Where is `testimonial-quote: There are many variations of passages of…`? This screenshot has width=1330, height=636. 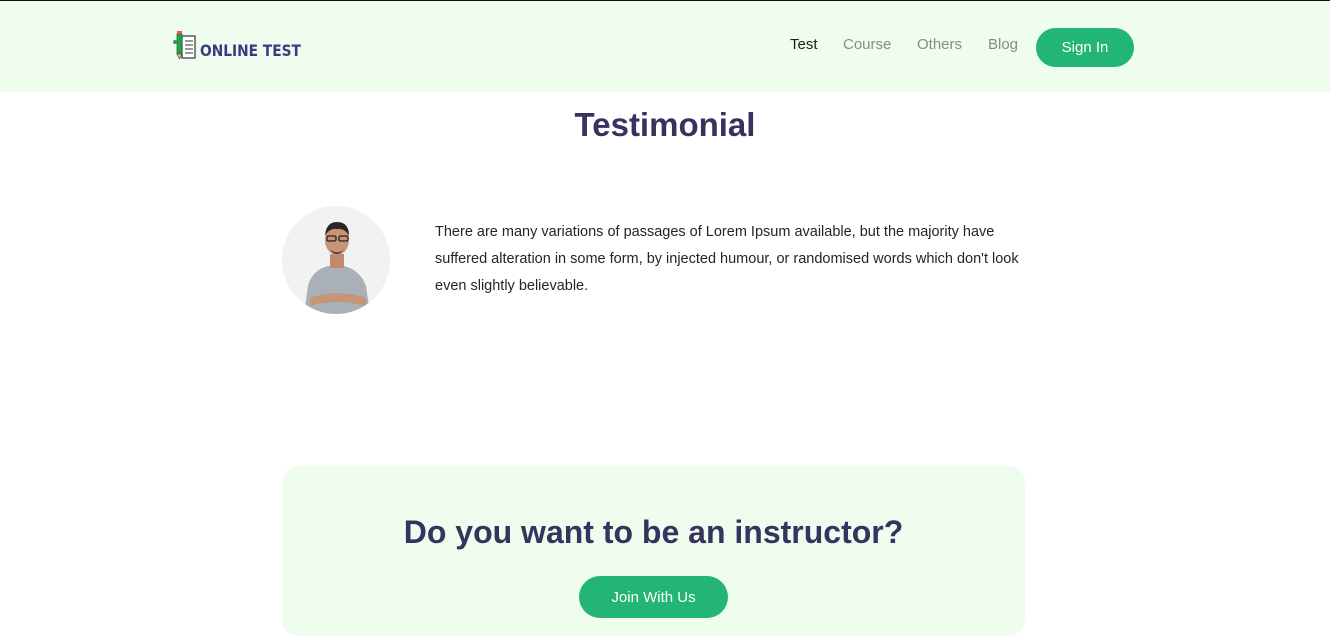
testimonial-quote: There are many variations of passages of… is located at coordinates (727, 259).